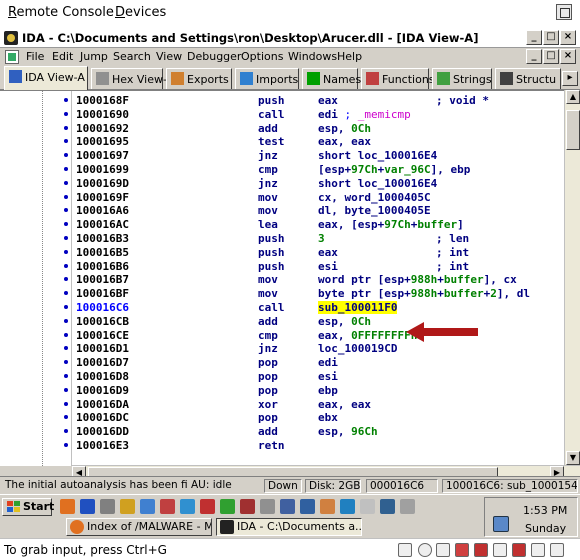 This screenshot has width=580, height=560. I want to click on code-address: 10001695, so click(102, 142).